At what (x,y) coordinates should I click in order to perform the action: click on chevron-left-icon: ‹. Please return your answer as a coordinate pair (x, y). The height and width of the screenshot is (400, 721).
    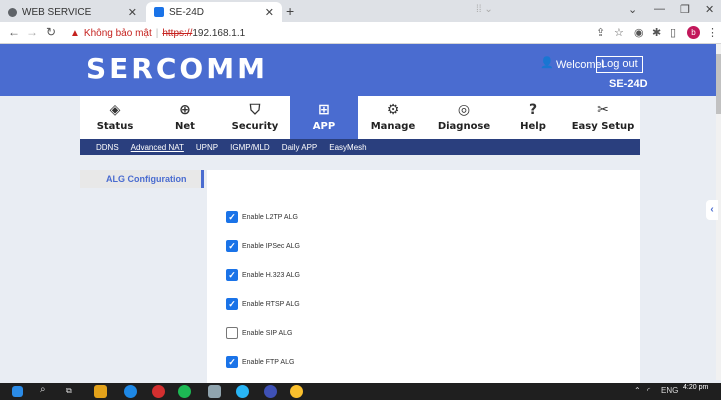
    Looking at the image, I should click on (712, 210).